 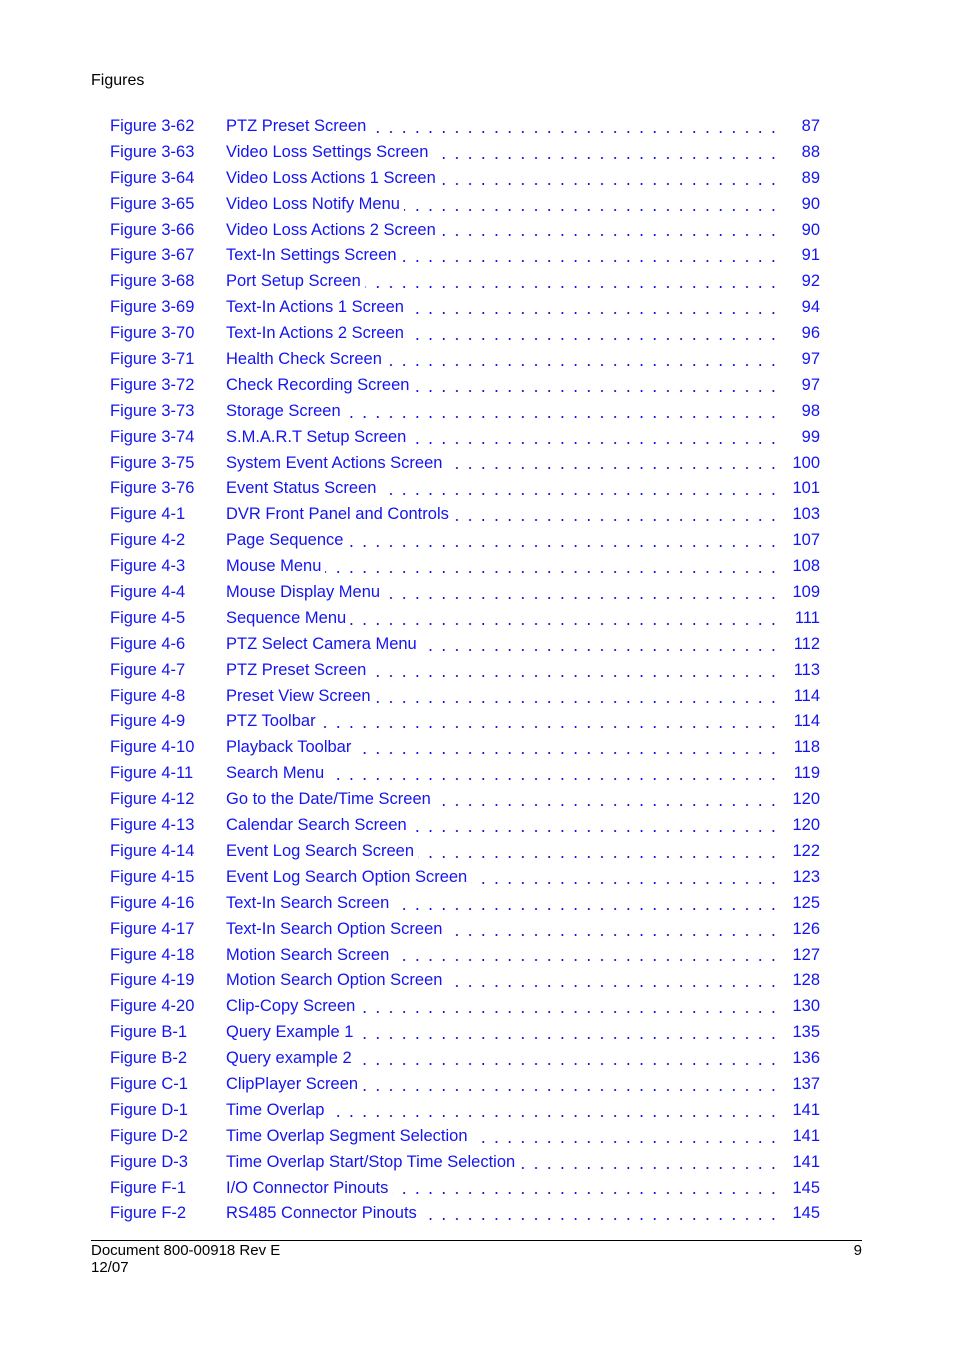 I want to click on page-number-link: 96, so click(x=800, y=334).